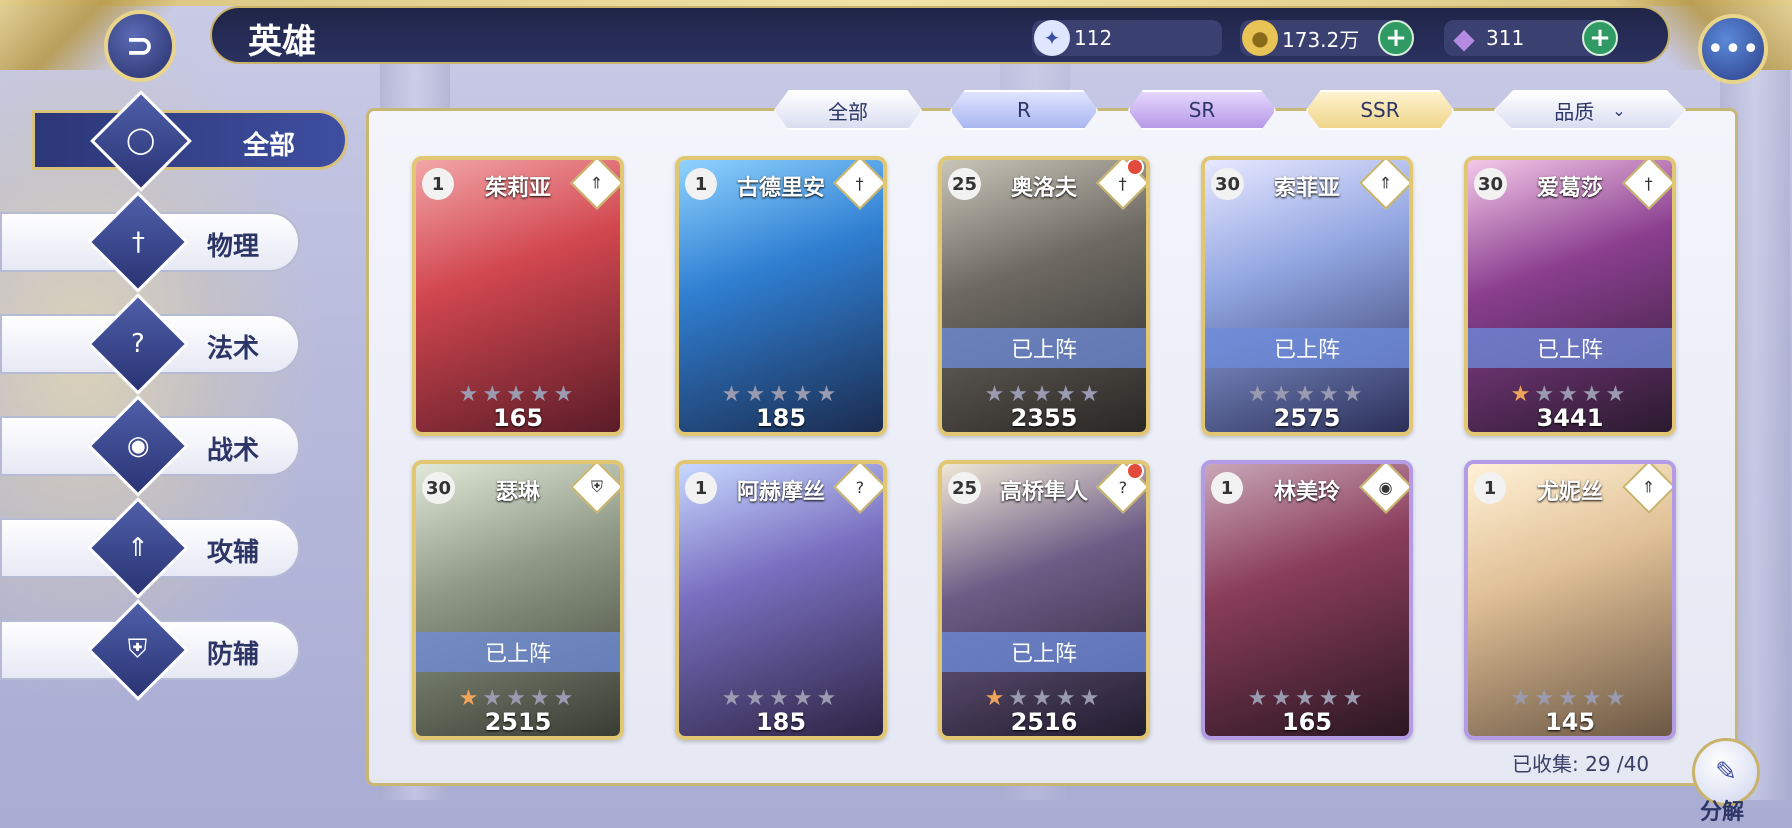 The height and width of the screenshot is (828, 1792). I want to click on back-button: ⊃, so click(140, 46).